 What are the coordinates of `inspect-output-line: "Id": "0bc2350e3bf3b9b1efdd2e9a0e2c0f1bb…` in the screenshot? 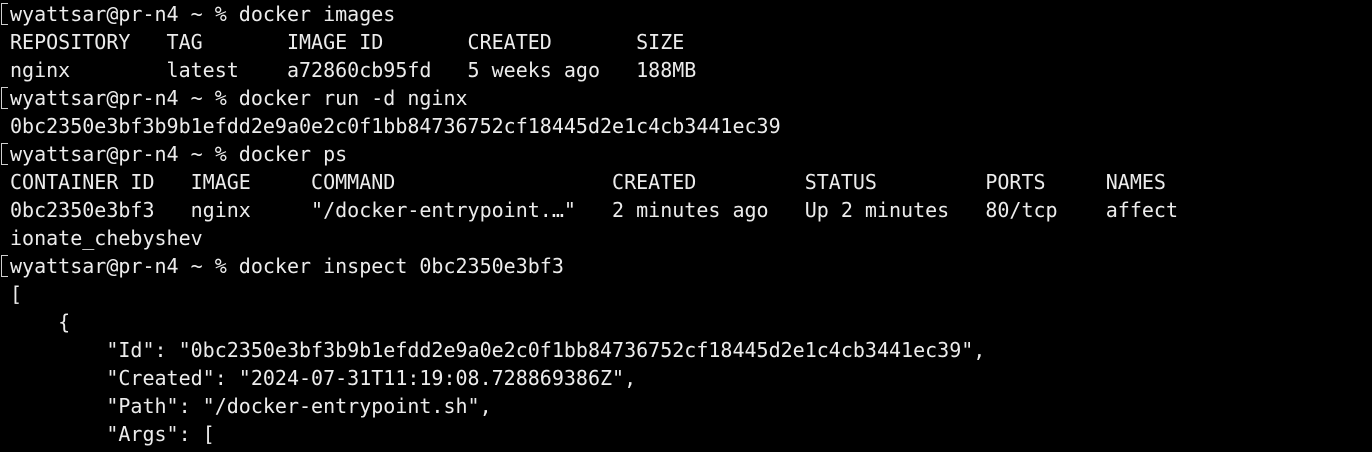 It's located at (498, 350).